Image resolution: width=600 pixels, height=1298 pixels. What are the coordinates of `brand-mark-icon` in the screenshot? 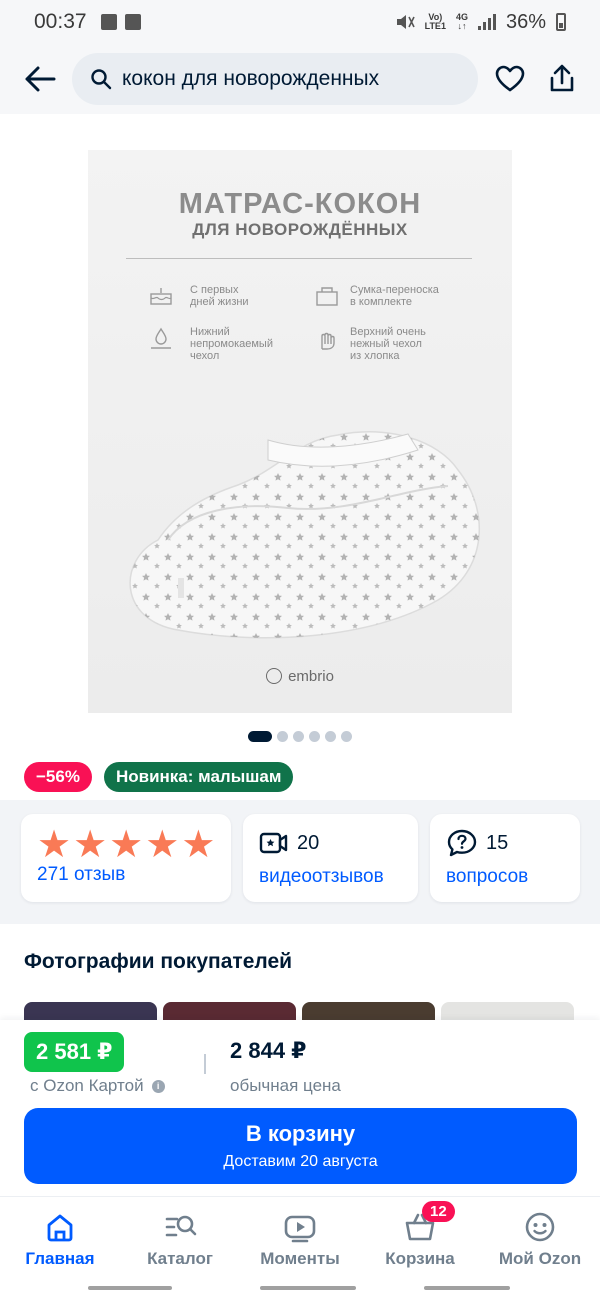 It's located at (274, 676).